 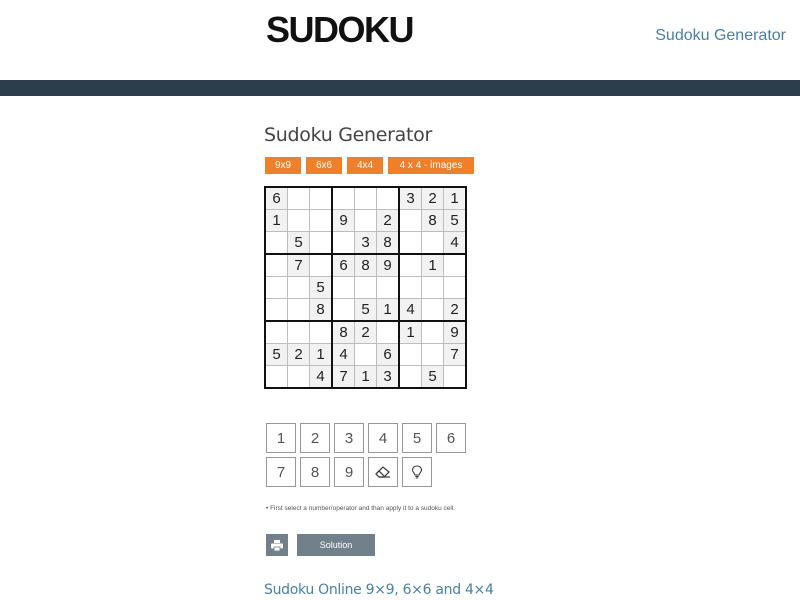 What do you see at coordinates (324, 165) in the screenshot?
I see `mode-button-6x6: 6x6` at bounding box center [324, 165].